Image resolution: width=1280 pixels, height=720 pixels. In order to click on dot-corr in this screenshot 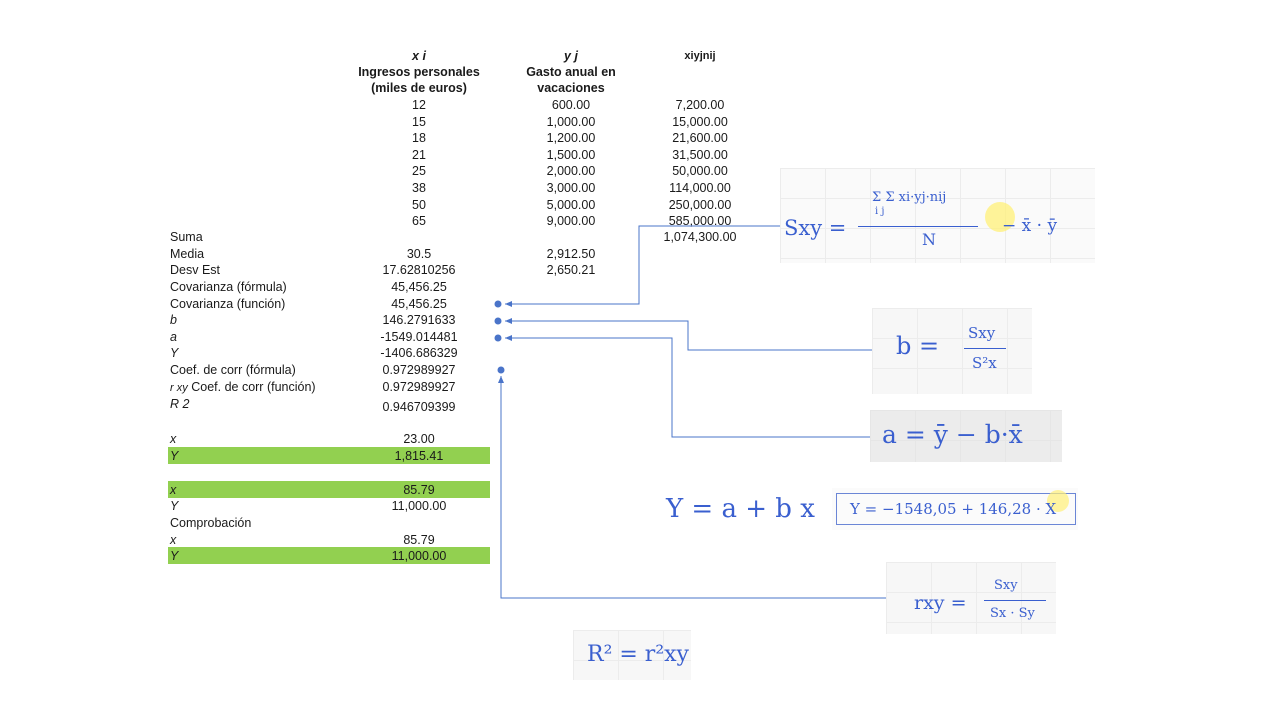, I will do `click(501, 370)`.